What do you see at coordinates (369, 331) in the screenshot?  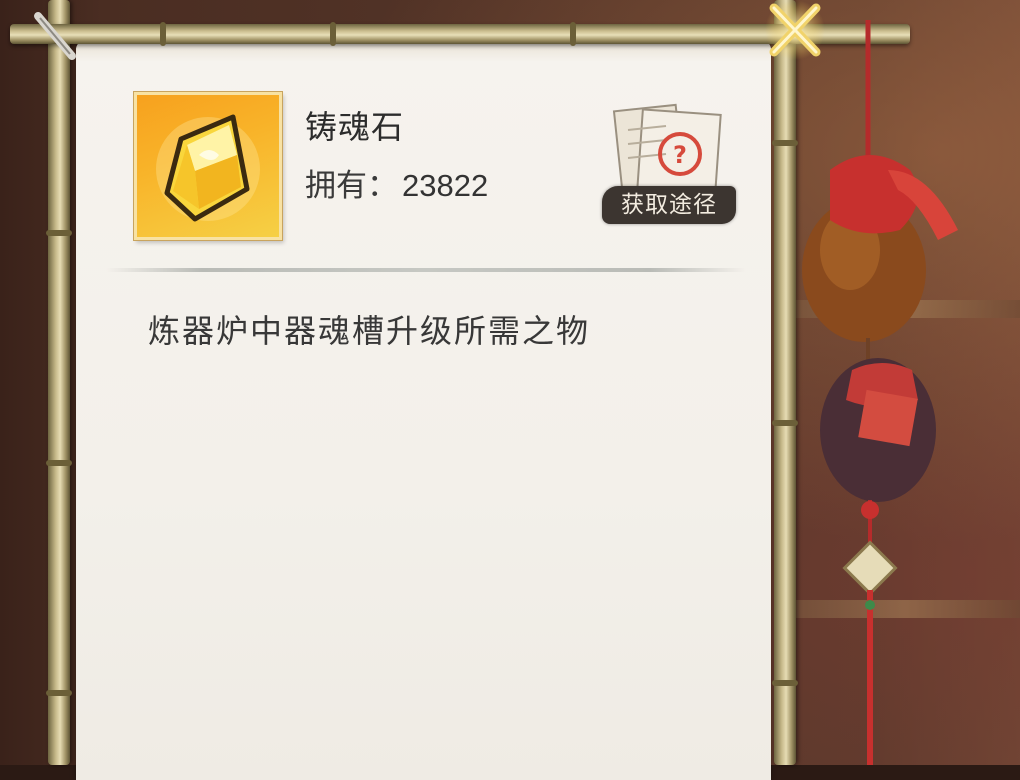 I see `item-description: 炼器炉中器魂槽升级所需之物` at bounding box center [369, 331].